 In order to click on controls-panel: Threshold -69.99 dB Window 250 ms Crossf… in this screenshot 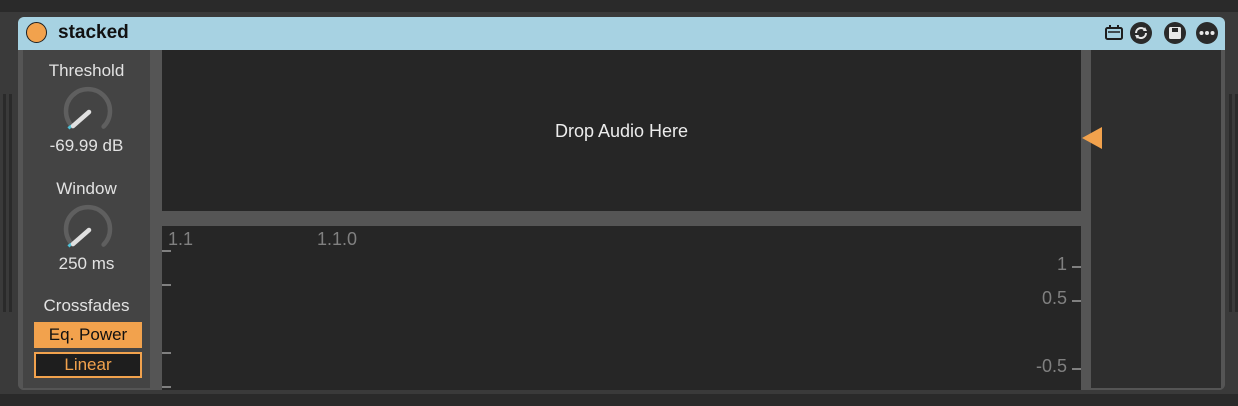, I will do `click(86, 219)`.